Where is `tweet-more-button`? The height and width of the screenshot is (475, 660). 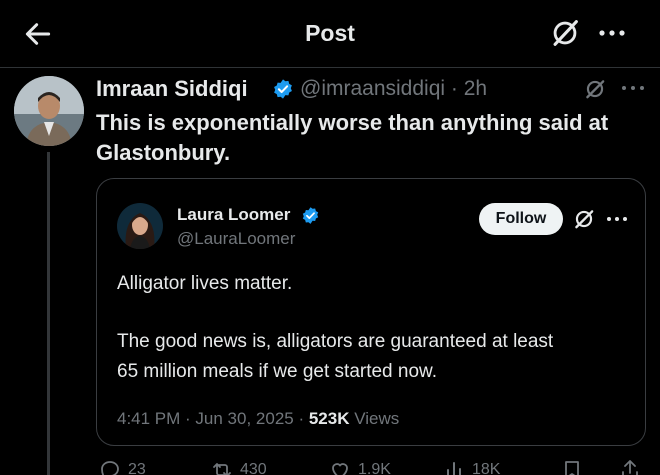
tweet-more-button is located at coordinates (633, 88).